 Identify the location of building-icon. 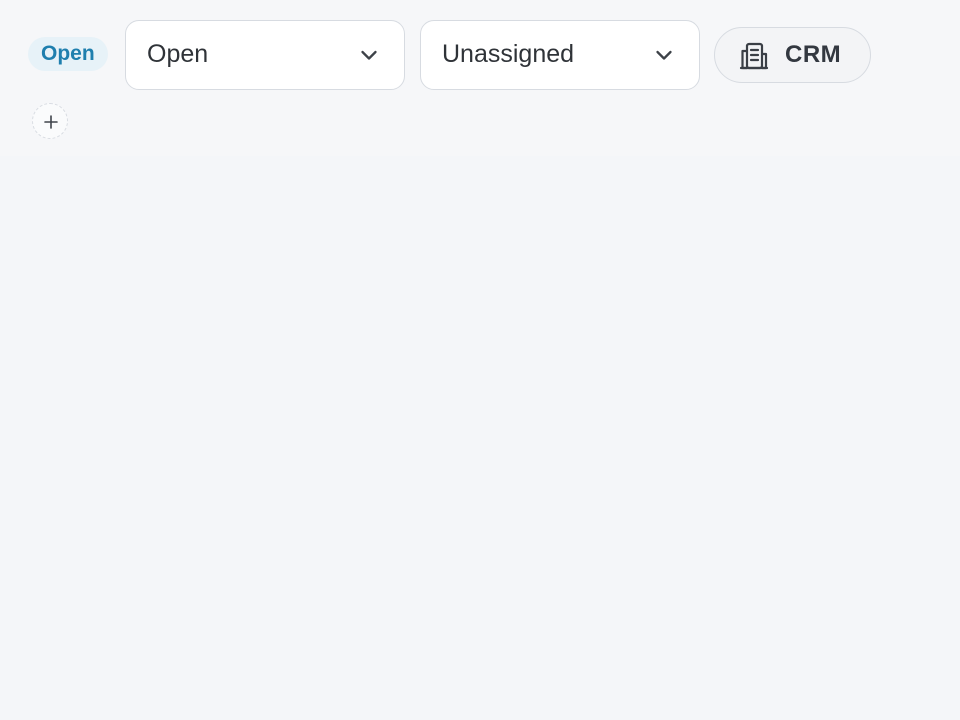
(754, 56).